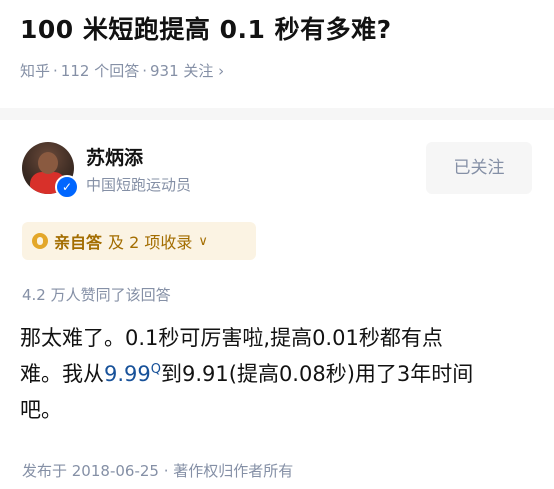  What do you see at coordinates (67, 187) in the screenshot?
I see `verified-badge-icon: ✓` at bounding box center [67, 187].